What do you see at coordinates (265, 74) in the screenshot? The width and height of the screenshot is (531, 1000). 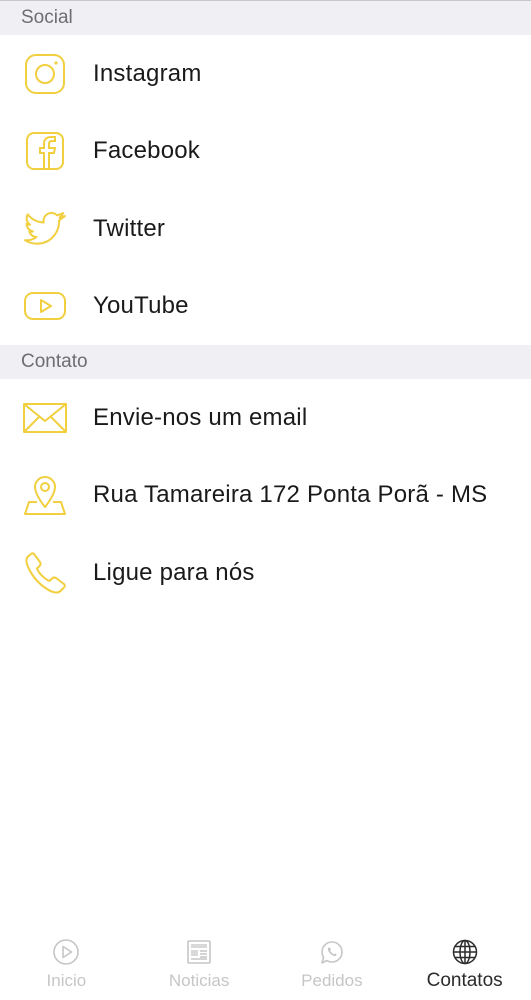 I see `social-item-instagram: Instagram` at bounding box center [265, 74].